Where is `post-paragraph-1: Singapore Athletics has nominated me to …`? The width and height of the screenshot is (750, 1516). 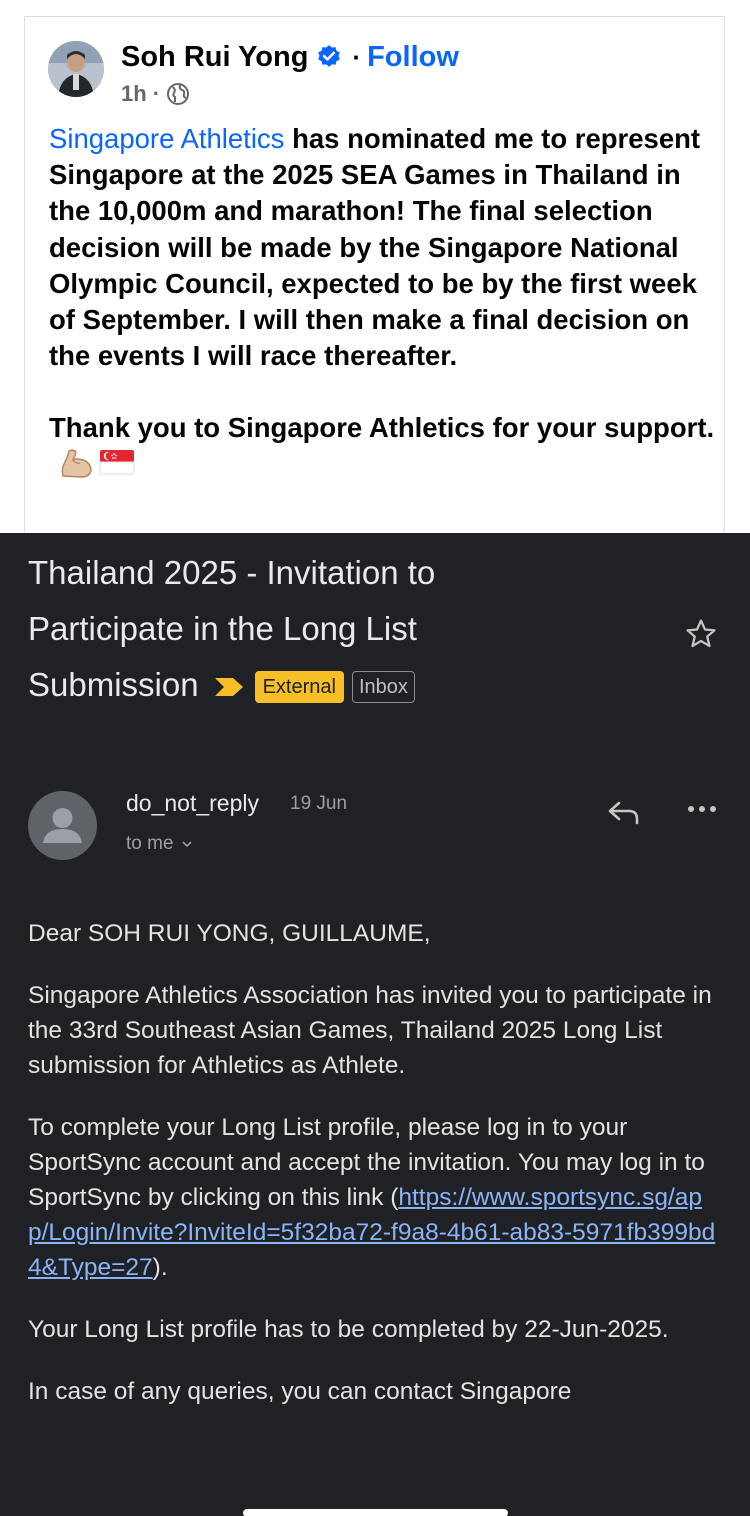
post-paragraph-1: Singapore Athletics has nominated me to … is located at coordinates (385, 247).